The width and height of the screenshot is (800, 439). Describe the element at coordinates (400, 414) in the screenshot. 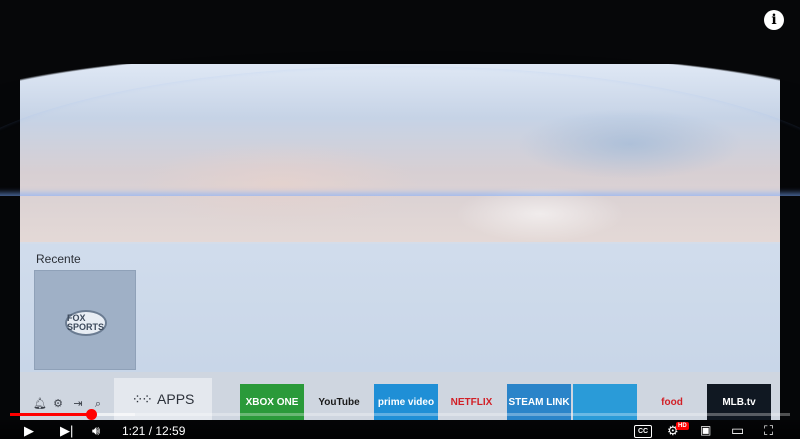

I see `progress-bar` at that location.